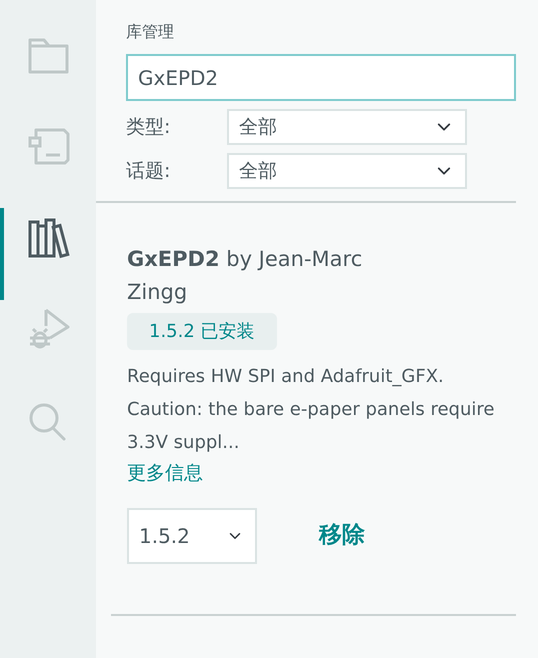  What do you see at coordinates (150, 32) in the screenshot?
I see `panel-title: 库管理` at bounding box center [150, 32].